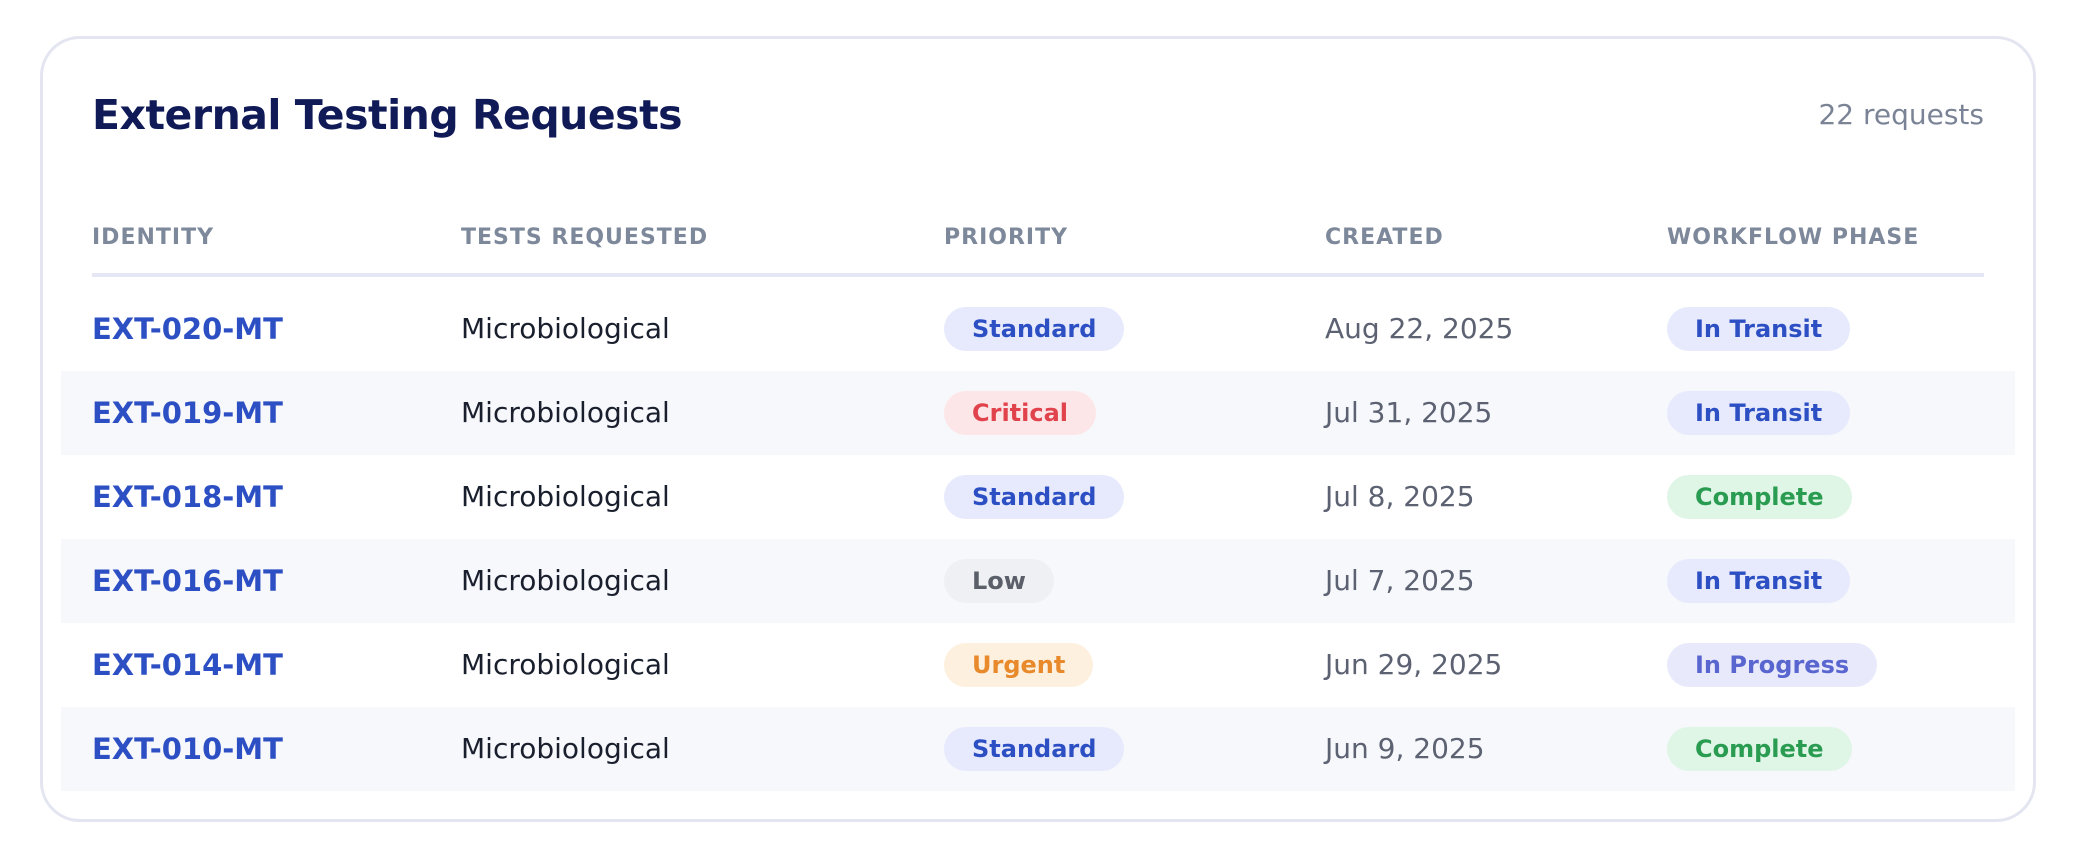 The height and width of the screenshot is (848, 2080). Describe the element at coordinates (187, 581) in the screenshot. I see `request-identity-link: EXT-016-MT` at that location.